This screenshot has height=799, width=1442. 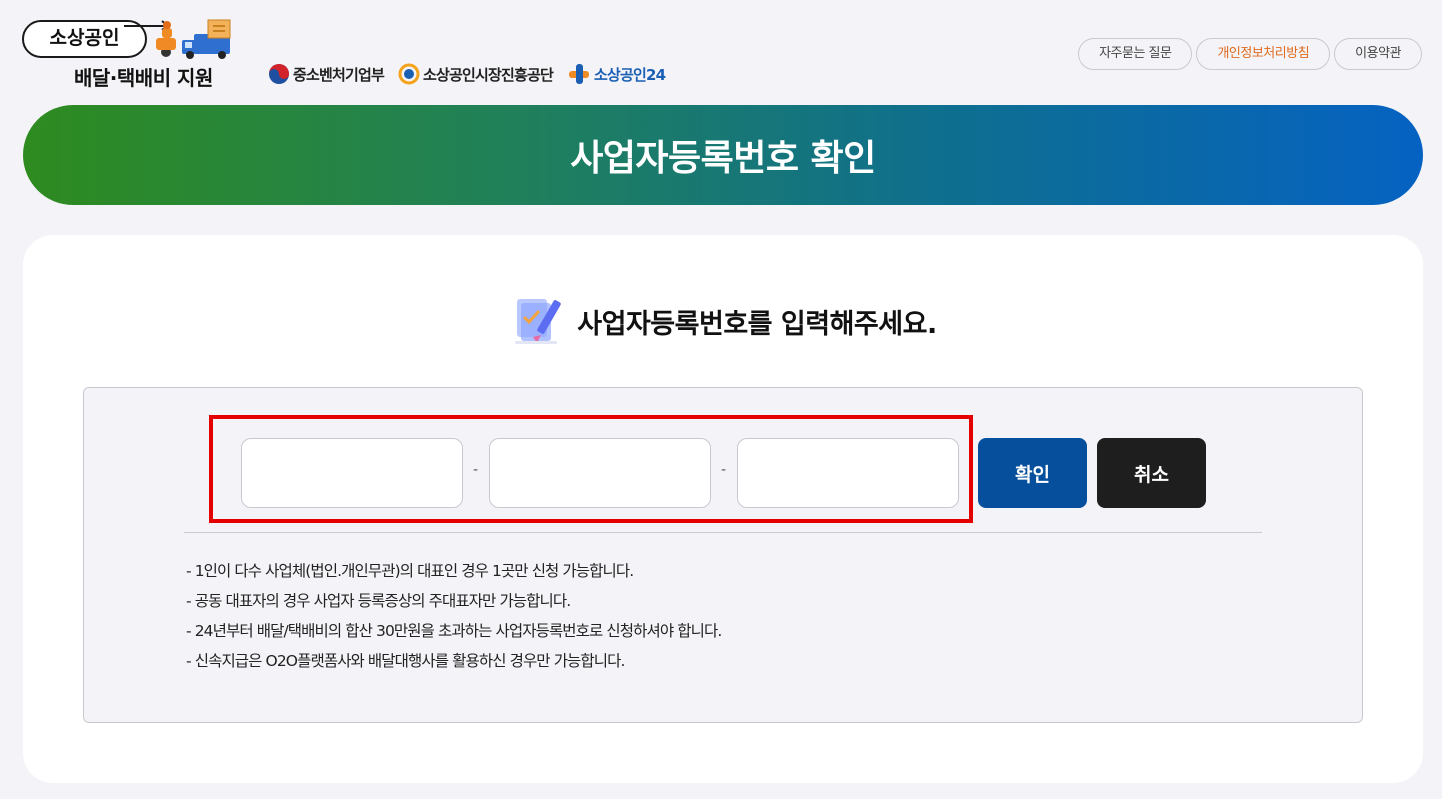 I want to click on sbiz24-logo-icon, so click(x=579, y=74).